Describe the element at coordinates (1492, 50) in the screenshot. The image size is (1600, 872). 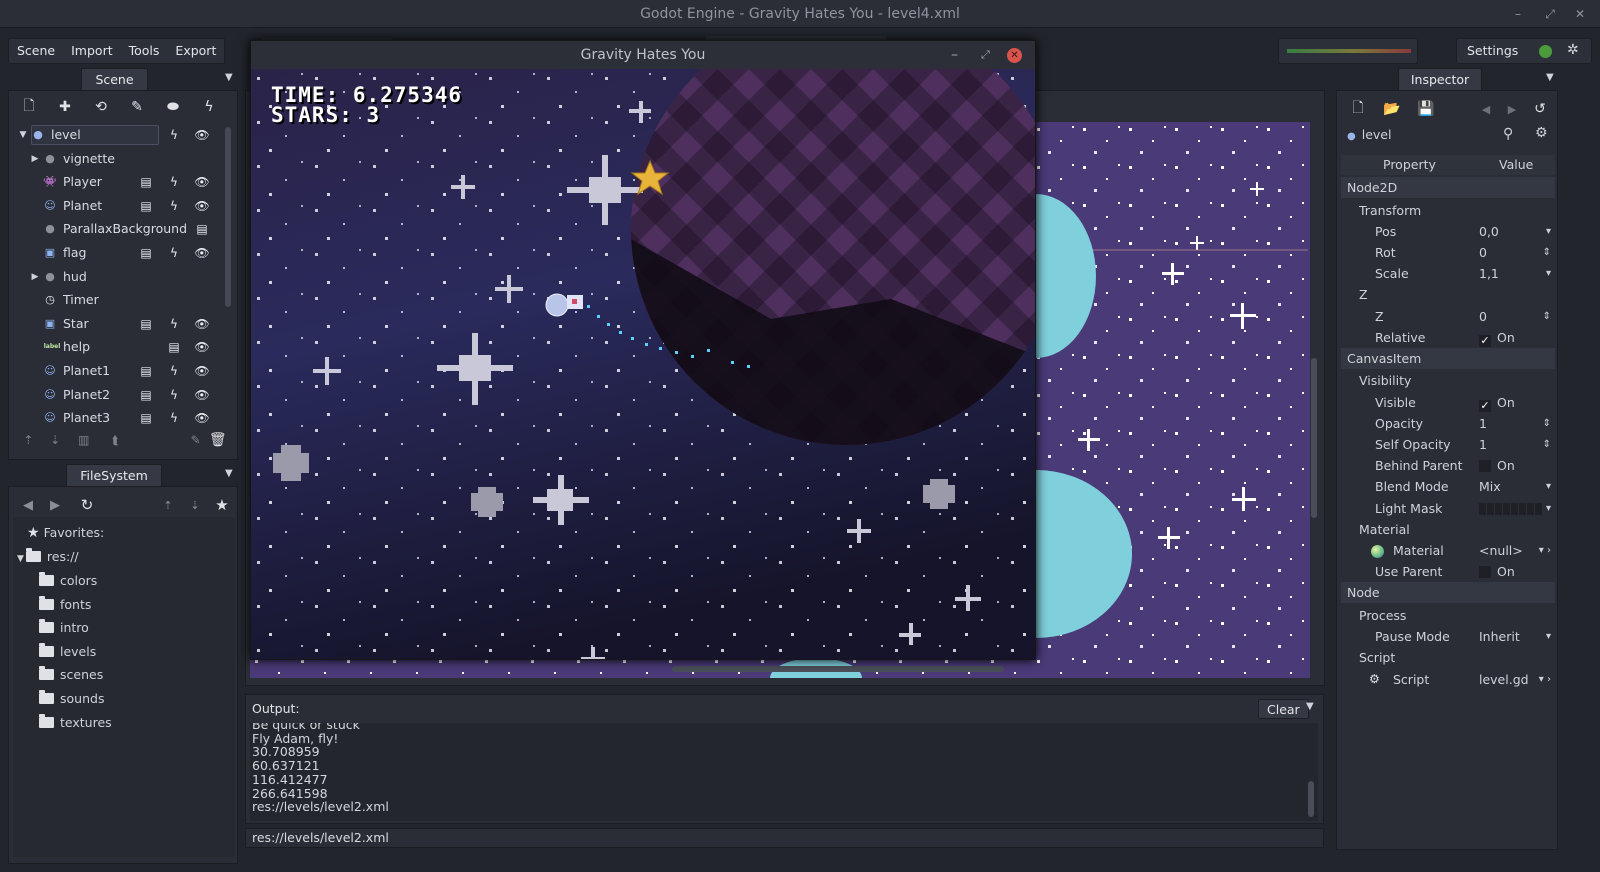
I see `settings-button: Settings` at that location.